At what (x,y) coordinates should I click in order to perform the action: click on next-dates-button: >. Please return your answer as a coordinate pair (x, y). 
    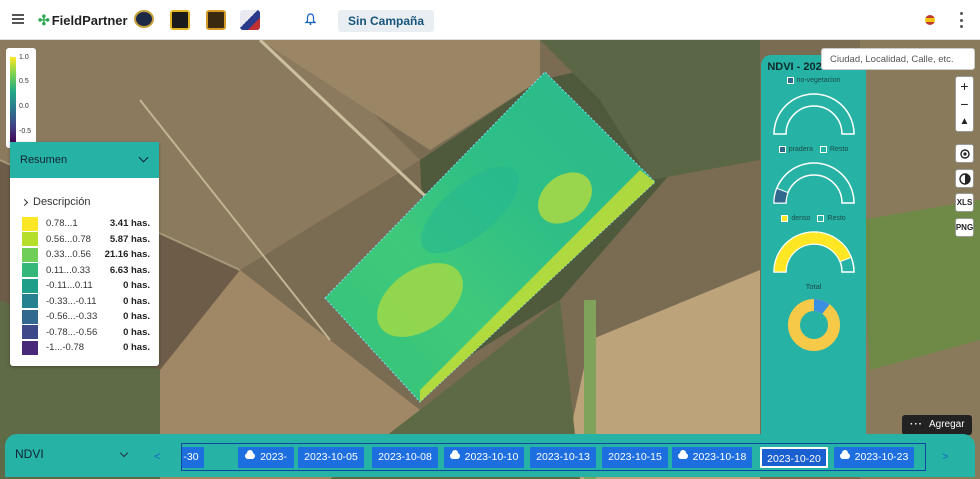
    Looking at the image, I should click on (945, 457).